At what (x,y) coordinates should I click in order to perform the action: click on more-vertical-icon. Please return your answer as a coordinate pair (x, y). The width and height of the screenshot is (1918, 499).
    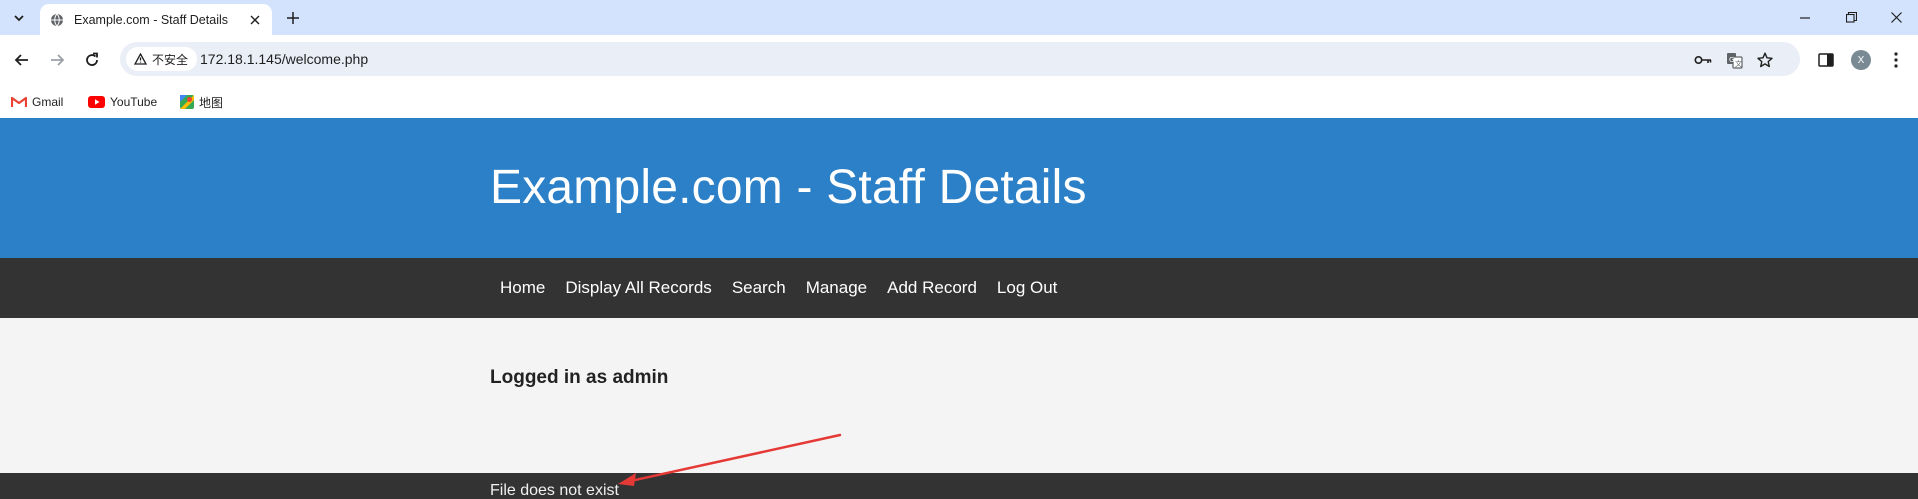
    Looking at the image, I should click on (1896, 60).